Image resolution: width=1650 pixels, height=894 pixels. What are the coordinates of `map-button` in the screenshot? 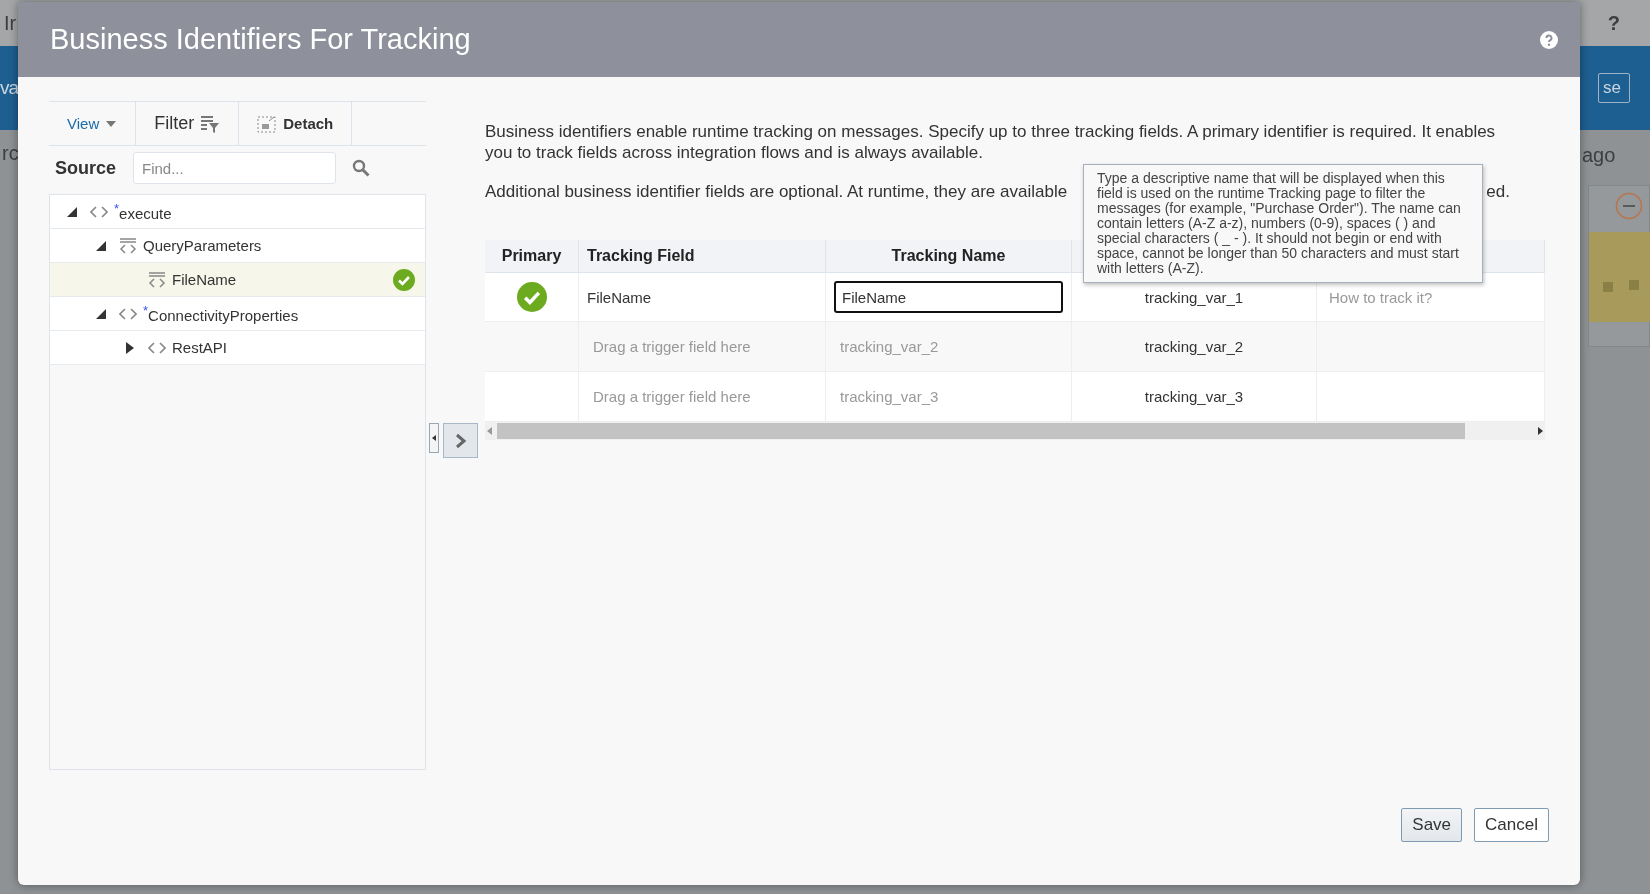 It's located at (460, 440).